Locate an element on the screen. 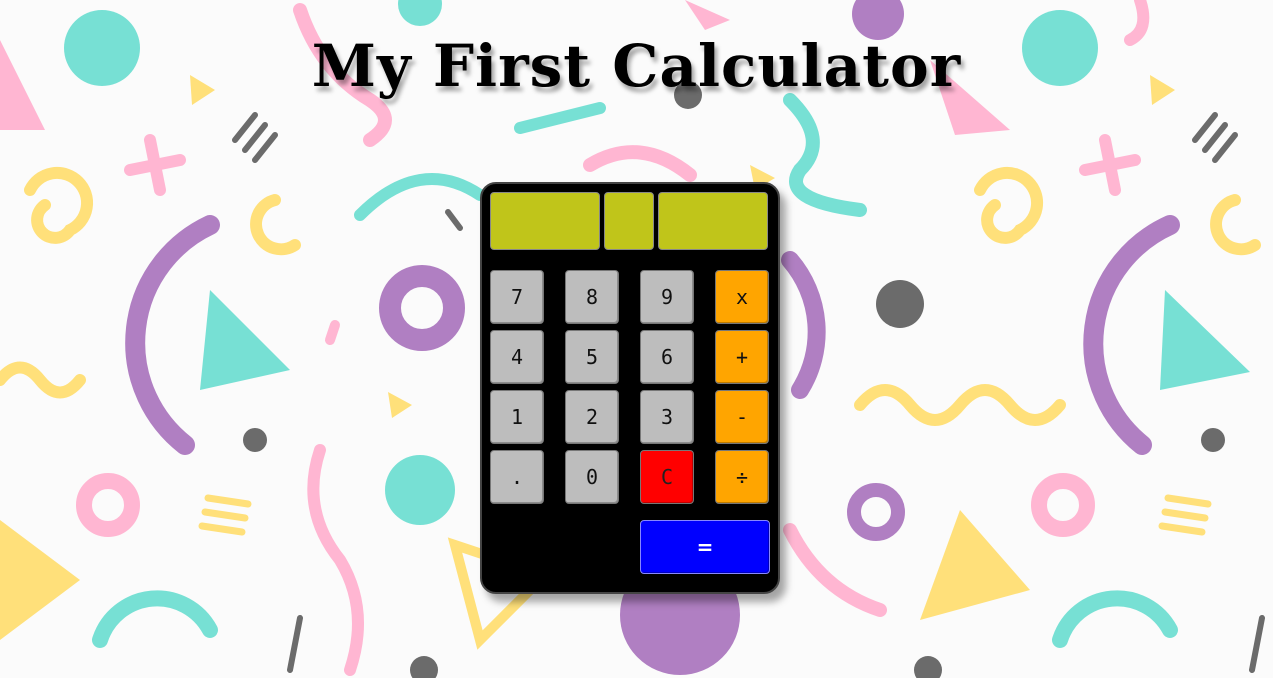 The width and height of the screenshot is (1273, 678). display-left-operand is located at coordinates (545, 221).